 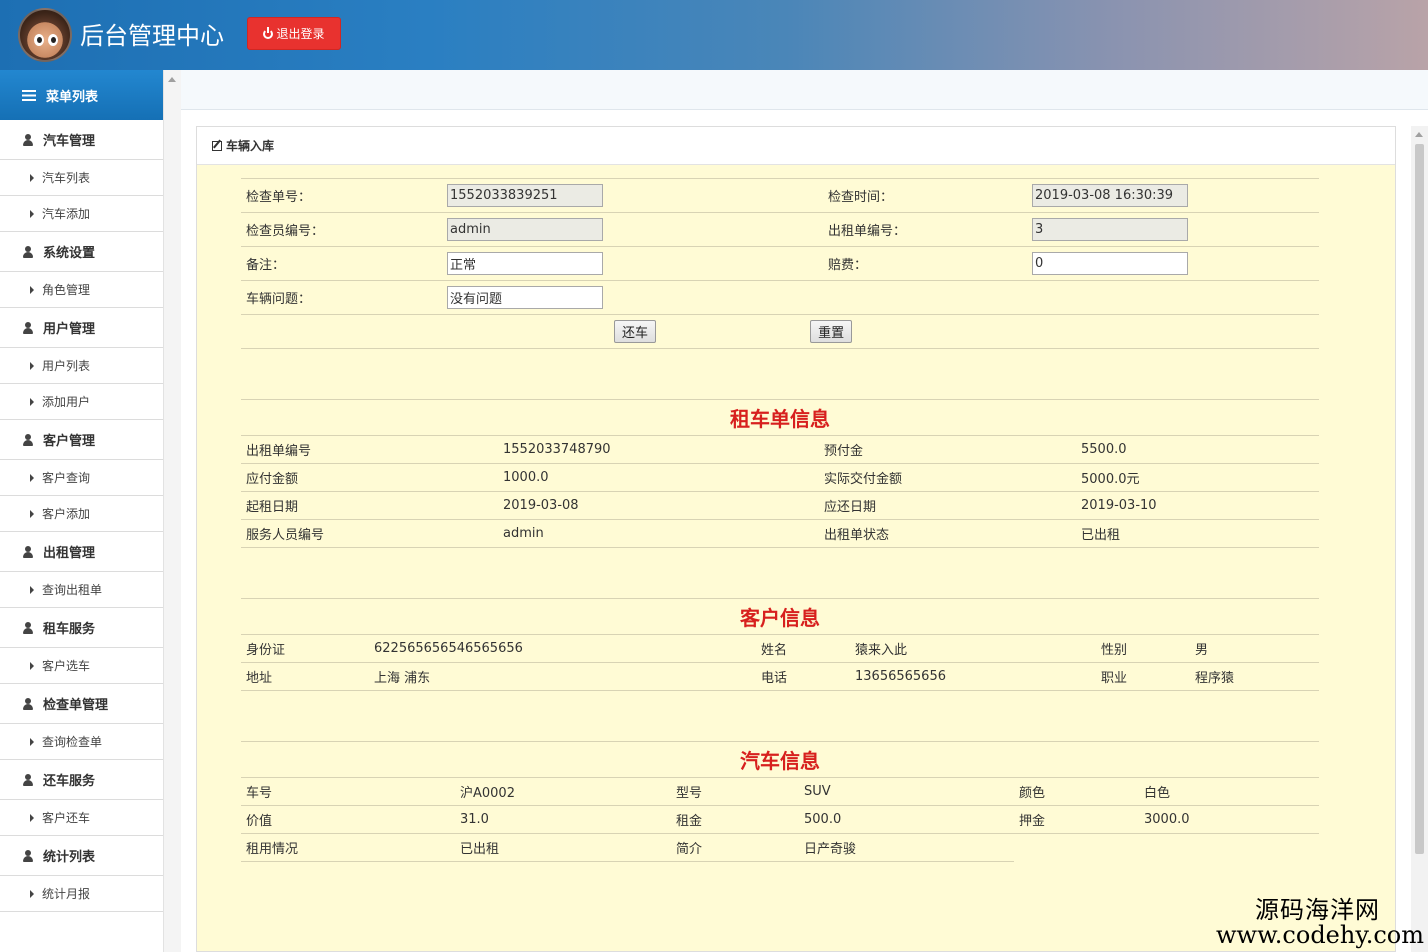 What do you see at coordinates (525, 263) in the screenshot?
I see `remark-field` at bounding box center [525, 263].